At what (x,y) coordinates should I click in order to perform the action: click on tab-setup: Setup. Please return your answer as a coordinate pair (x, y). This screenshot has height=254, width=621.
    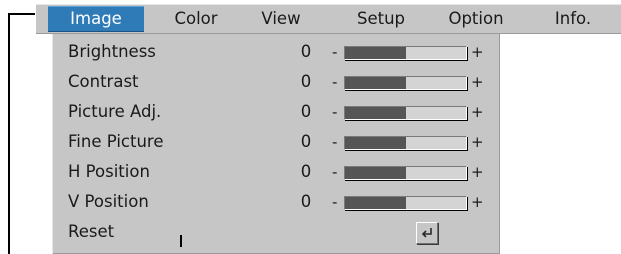
    Looking at the image, I should click on (381, 19).